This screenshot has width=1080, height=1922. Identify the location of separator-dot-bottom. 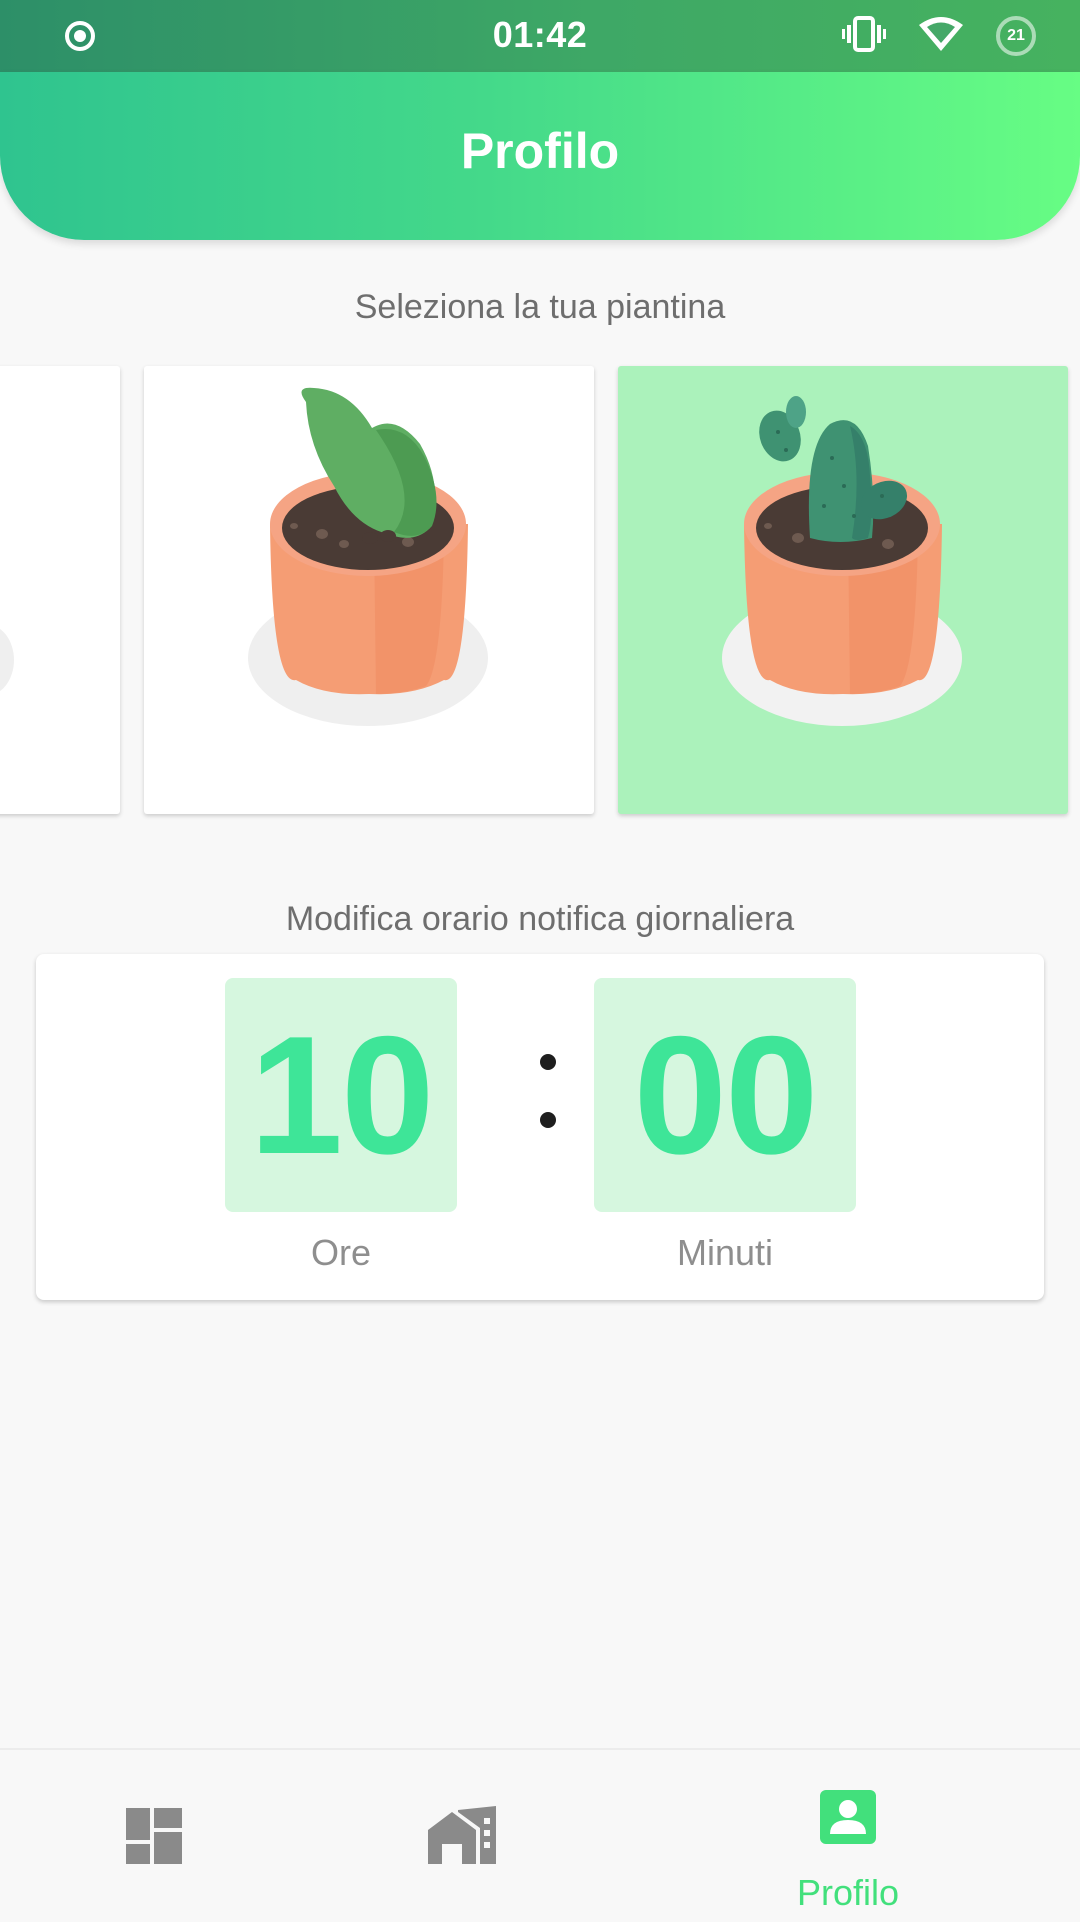
(548, 1120).